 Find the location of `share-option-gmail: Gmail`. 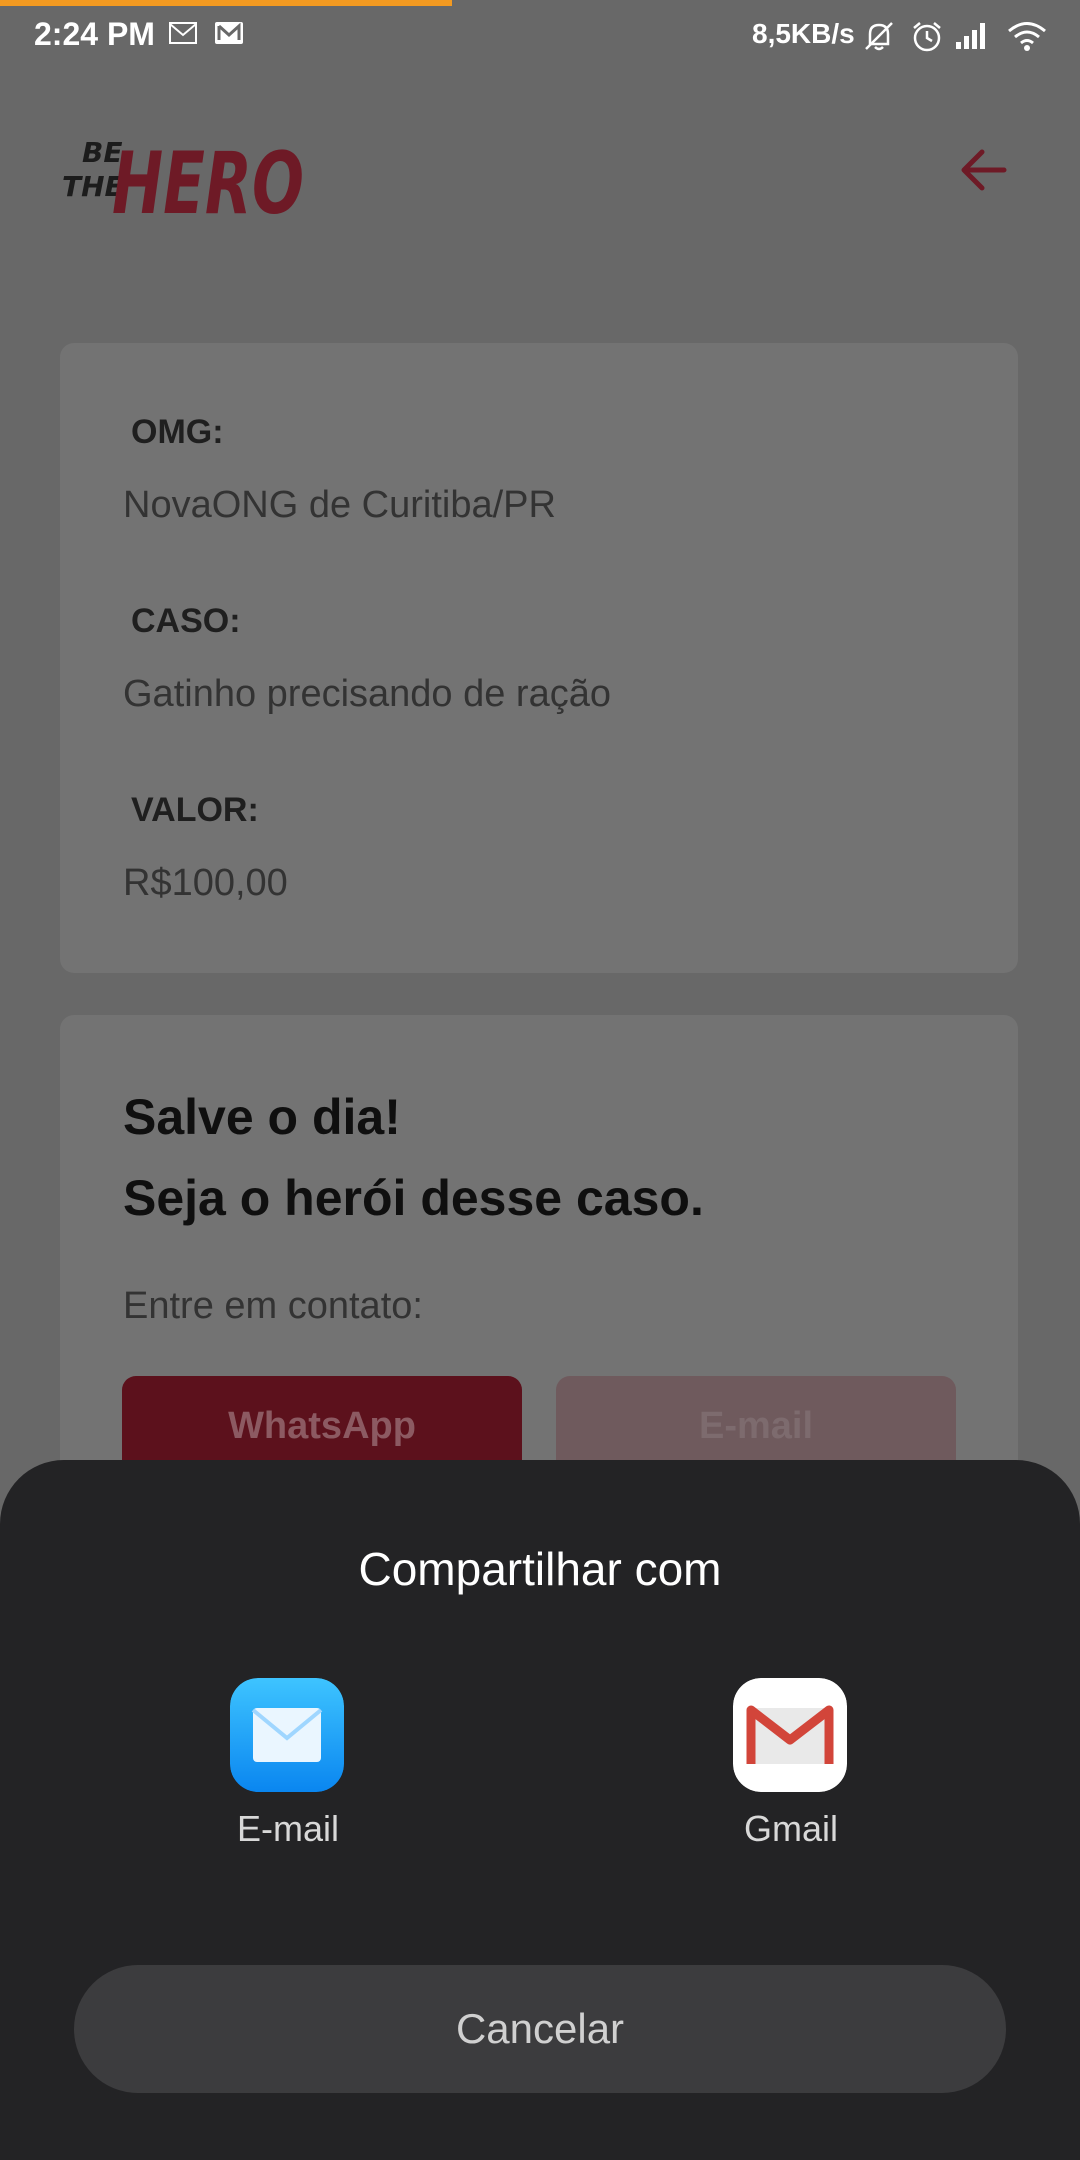

share-option-gmail: Gmail is located at coordinates (791, 1778).